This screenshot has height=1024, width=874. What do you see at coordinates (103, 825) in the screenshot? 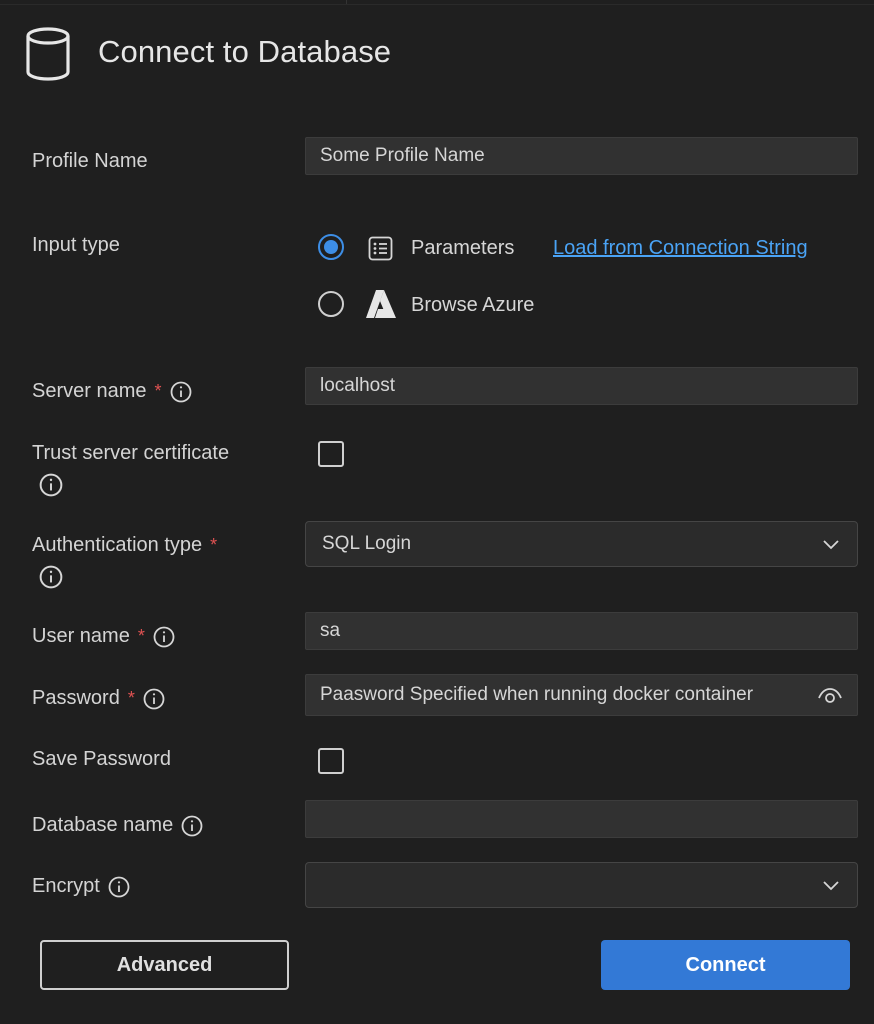
I see `database-name-label-text: Database name` at bounding box center [103, 825].